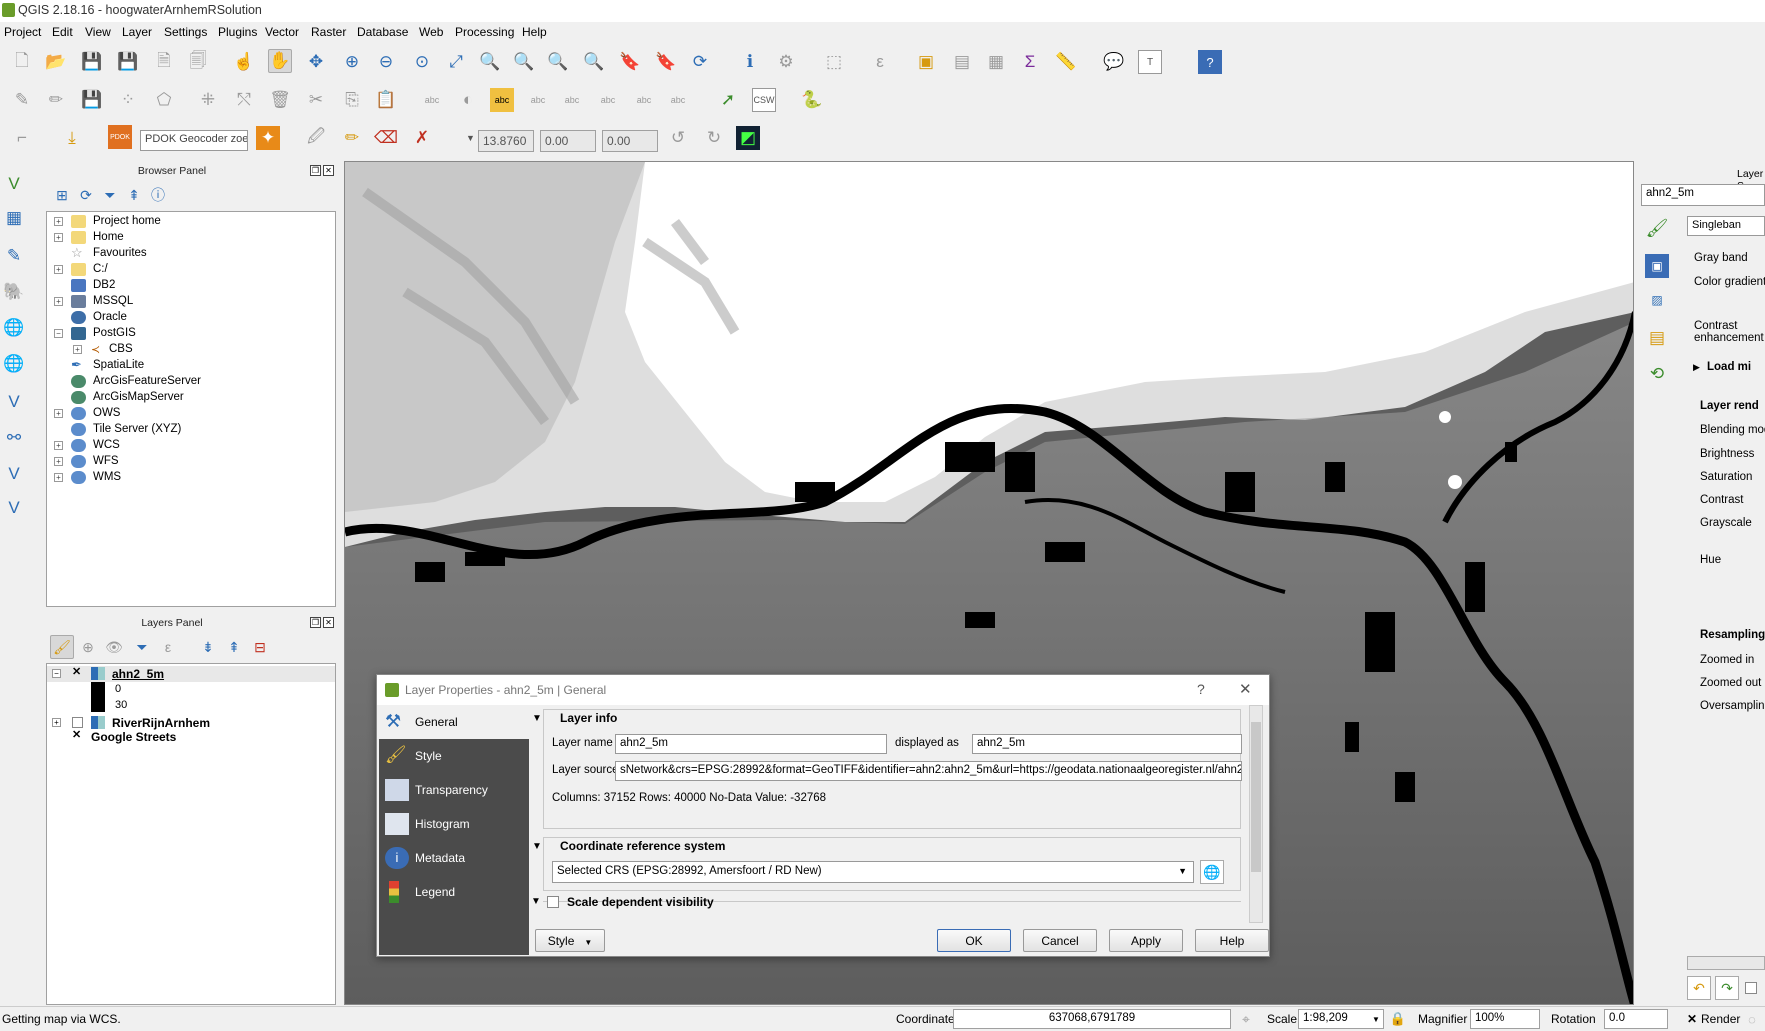 This screenshot has height=1031, width=1765. What do you see at coordinates (502, 100) in the screenshot?
I see `highlight-labels-icon: abc` at bounding box center [502, 100].